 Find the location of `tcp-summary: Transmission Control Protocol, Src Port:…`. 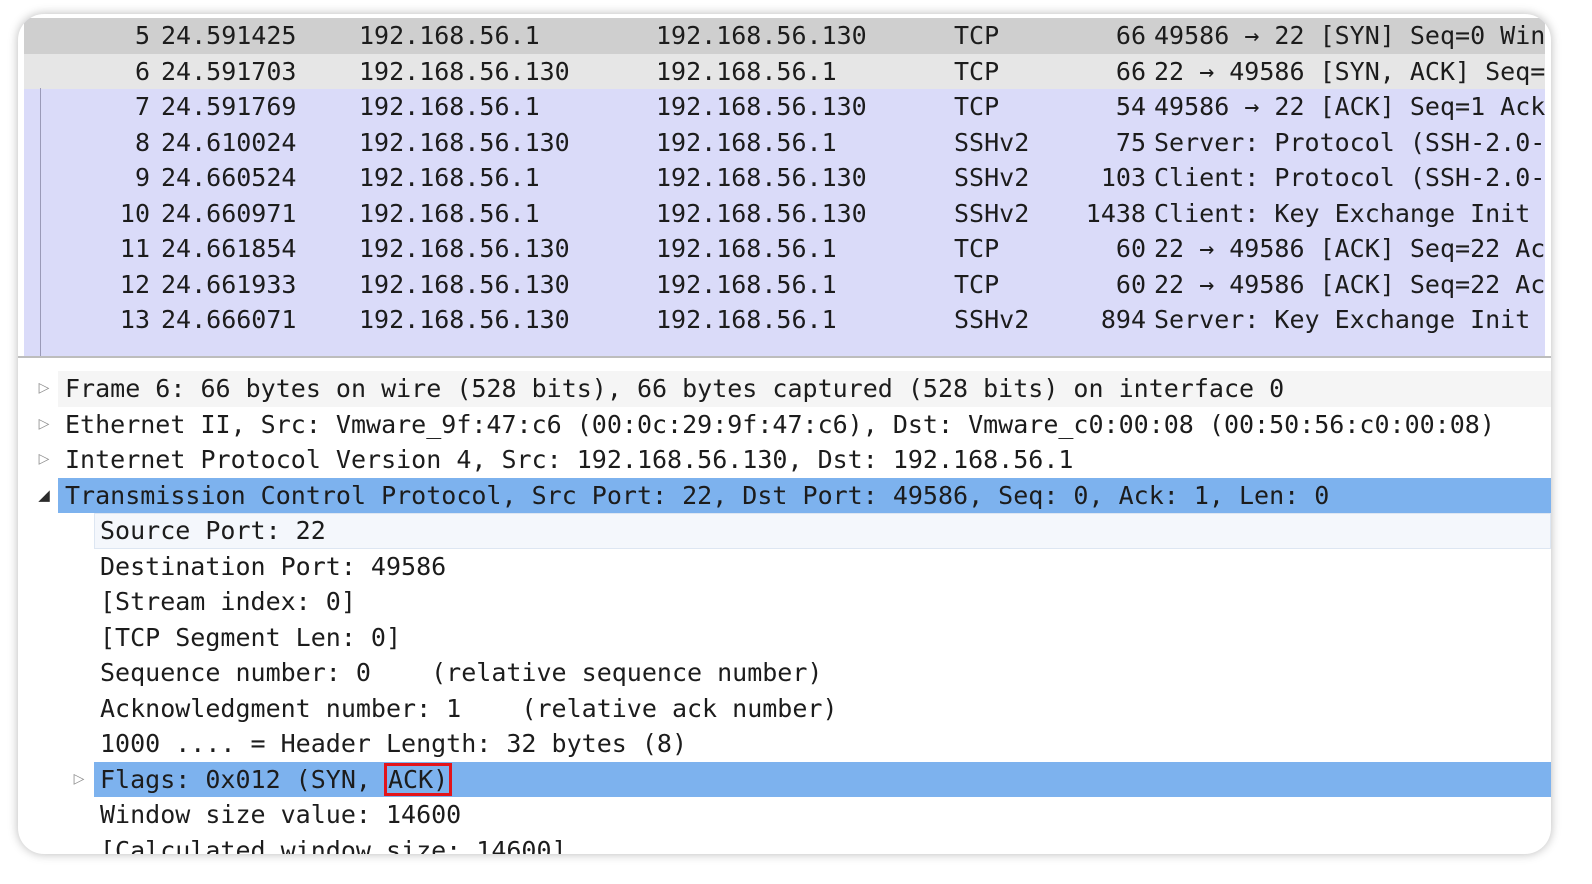

tcp-summary: Transmission Control Protocol, Src Port:… is located at coordinates (697, 495).